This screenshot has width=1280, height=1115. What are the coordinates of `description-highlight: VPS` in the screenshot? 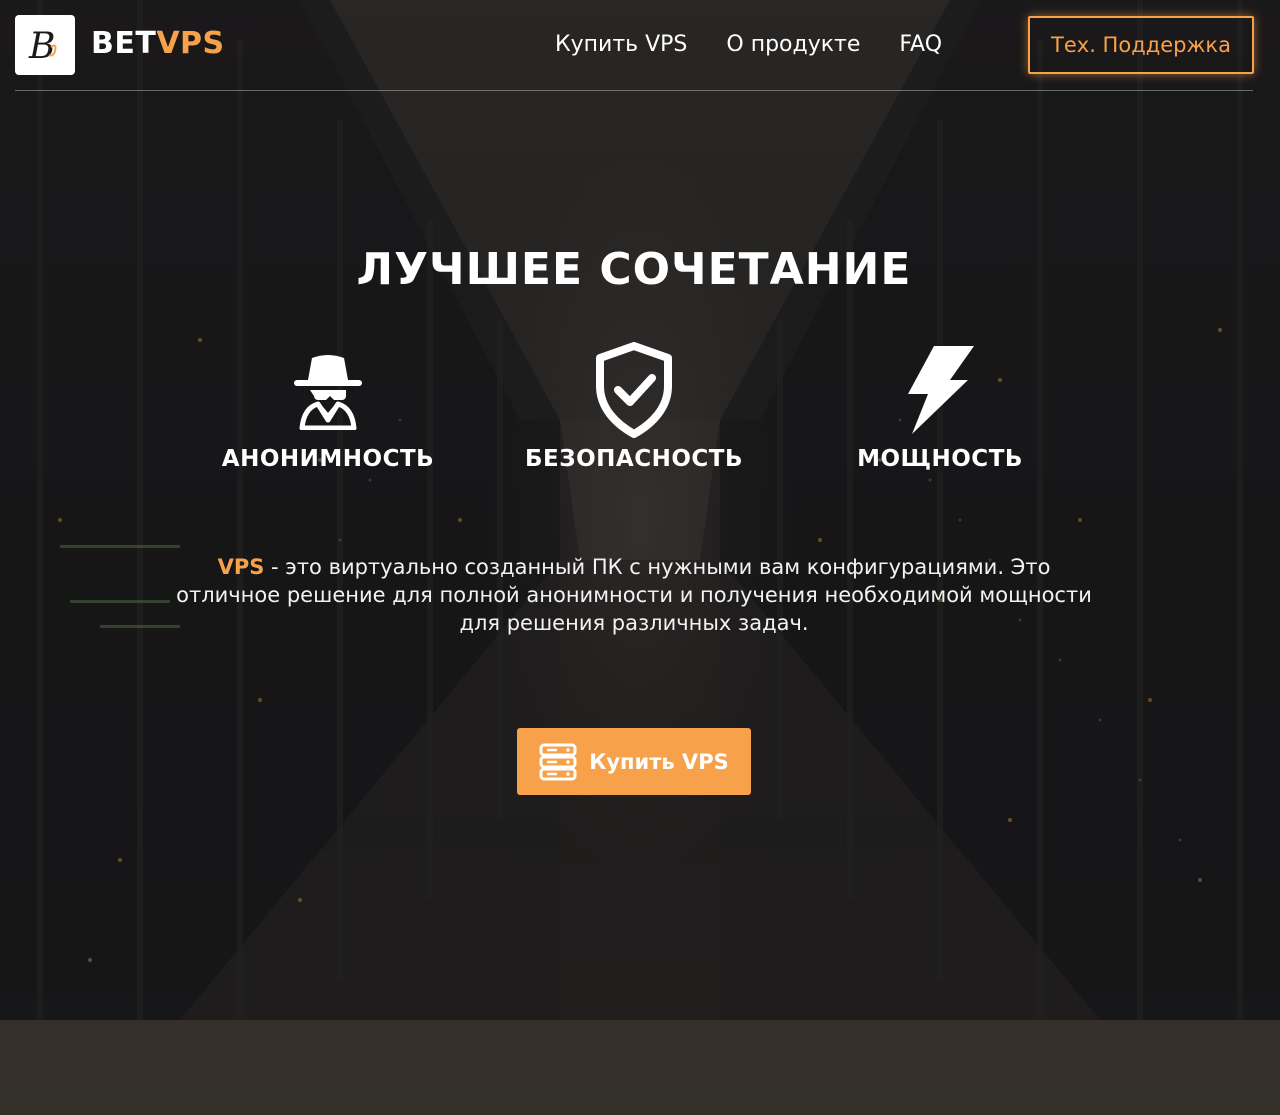 It's located at (241, 567).